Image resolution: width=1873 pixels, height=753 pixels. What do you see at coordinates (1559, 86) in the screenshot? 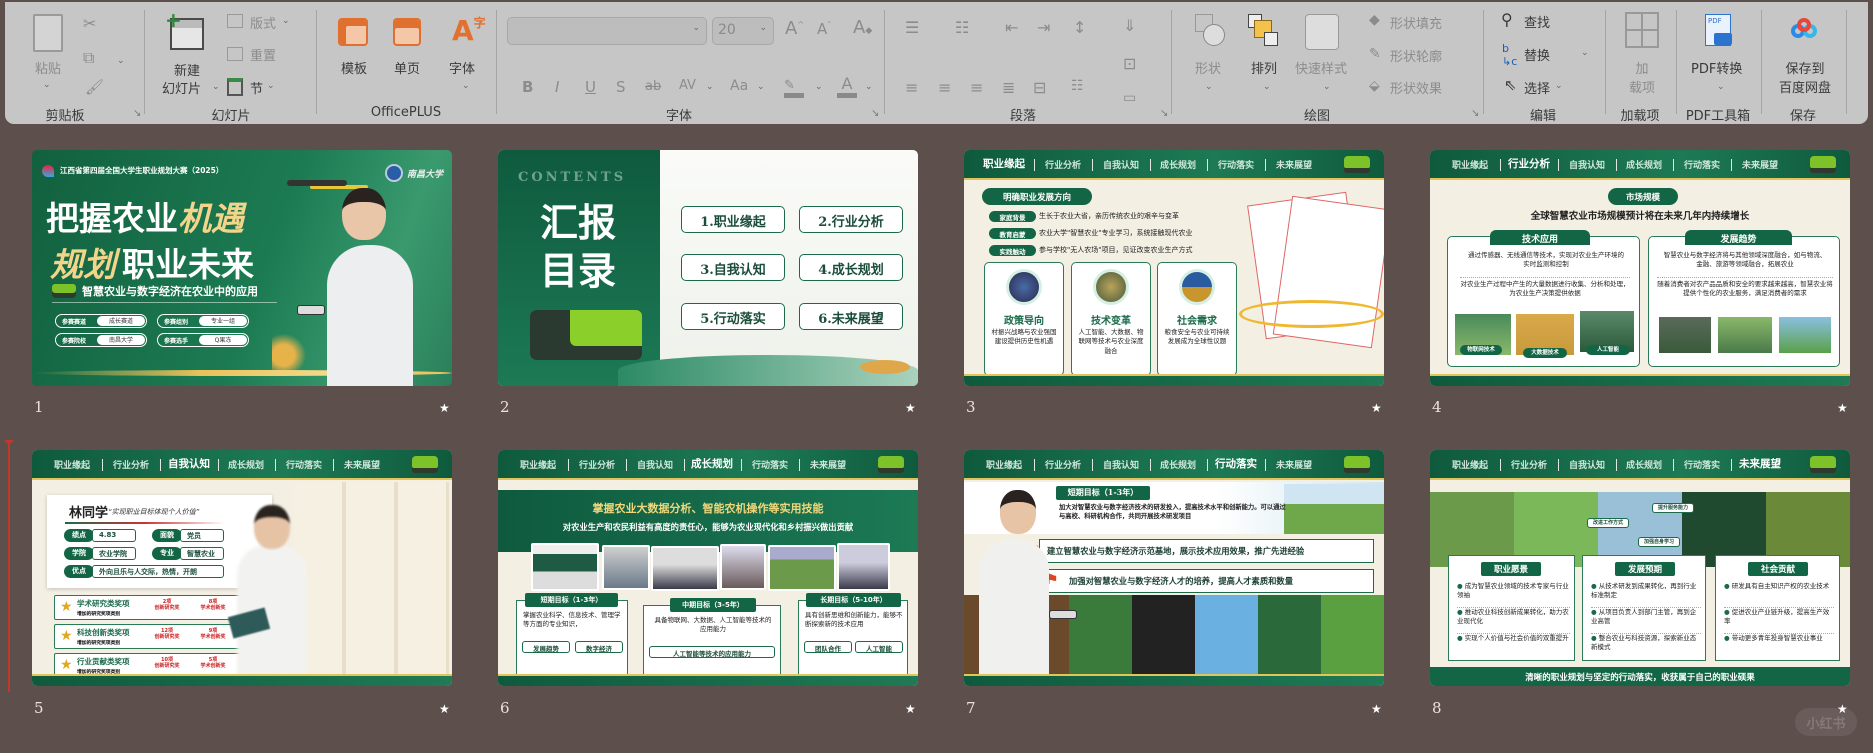
I see `select-chevron: ⌄` at bounding box center [1559, 86].